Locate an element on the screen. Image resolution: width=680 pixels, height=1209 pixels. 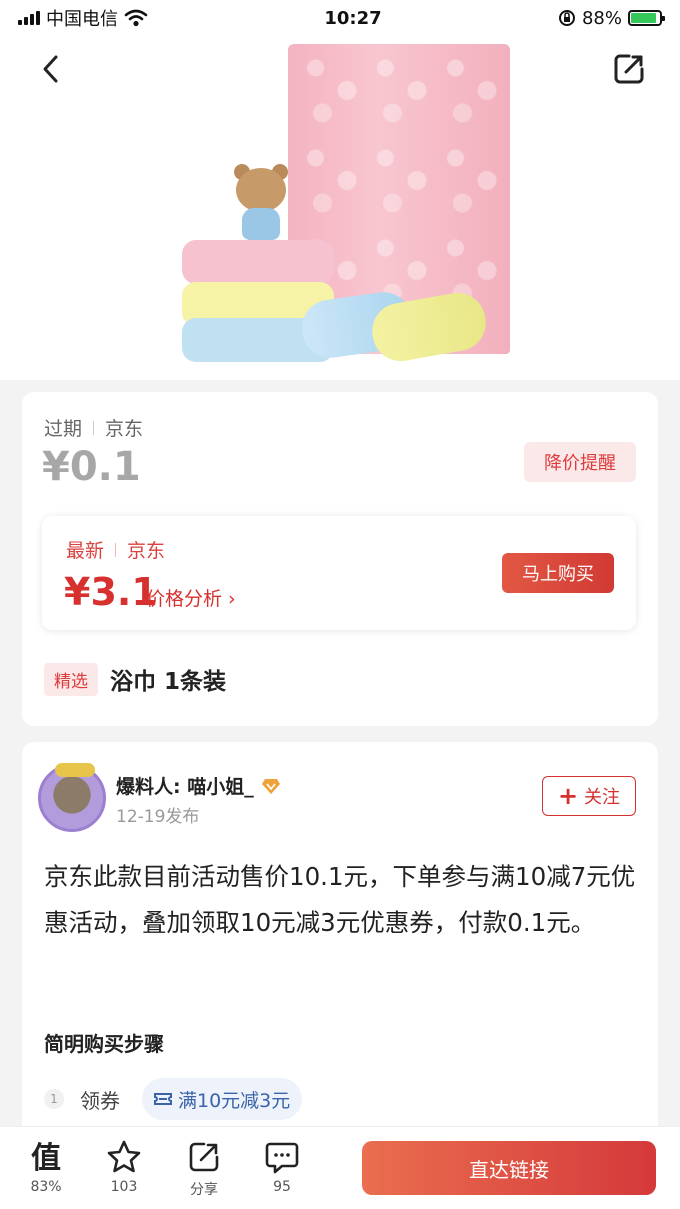
svg-text: 值 is located at coordinates (46, 1158).